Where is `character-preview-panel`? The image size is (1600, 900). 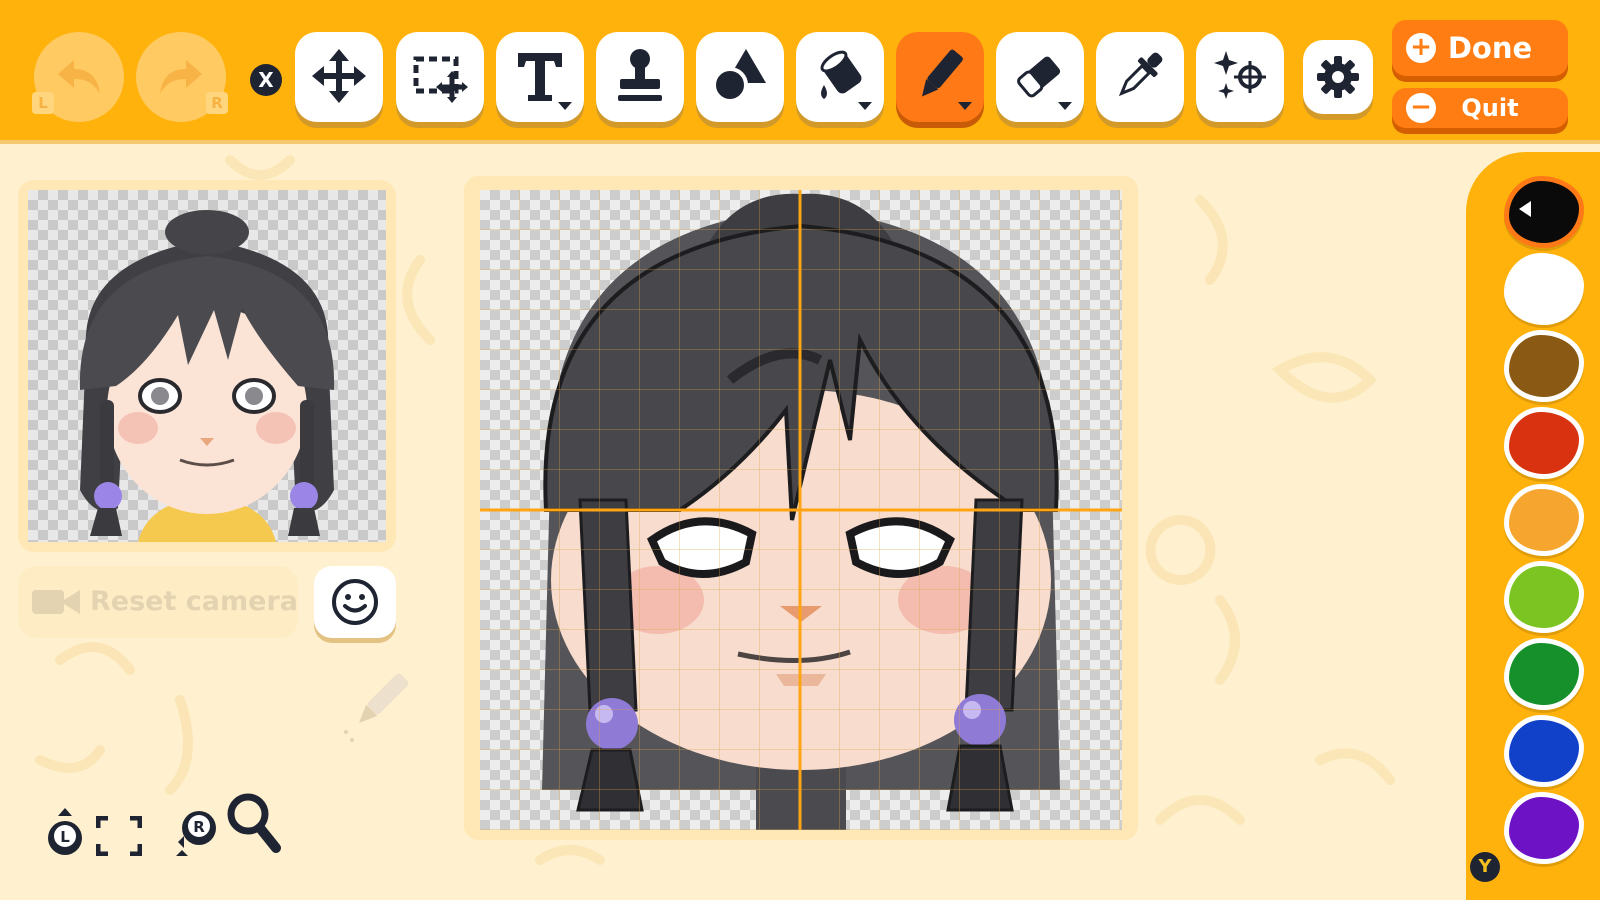
character-preview-panel is located at coordinates (207, 366).